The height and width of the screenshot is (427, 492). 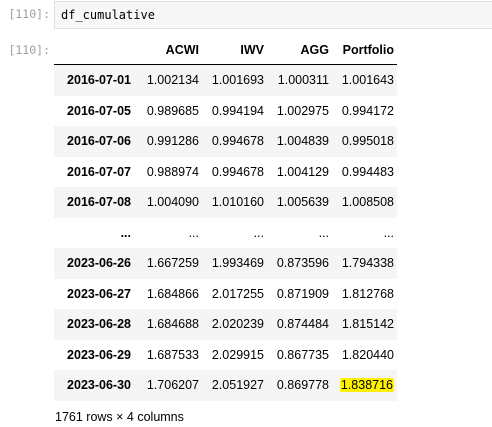 What do you see at coordinates (172, 141) in the screenshot?
I see `table-cell: 0.991286` at bounding box center [172, 141].